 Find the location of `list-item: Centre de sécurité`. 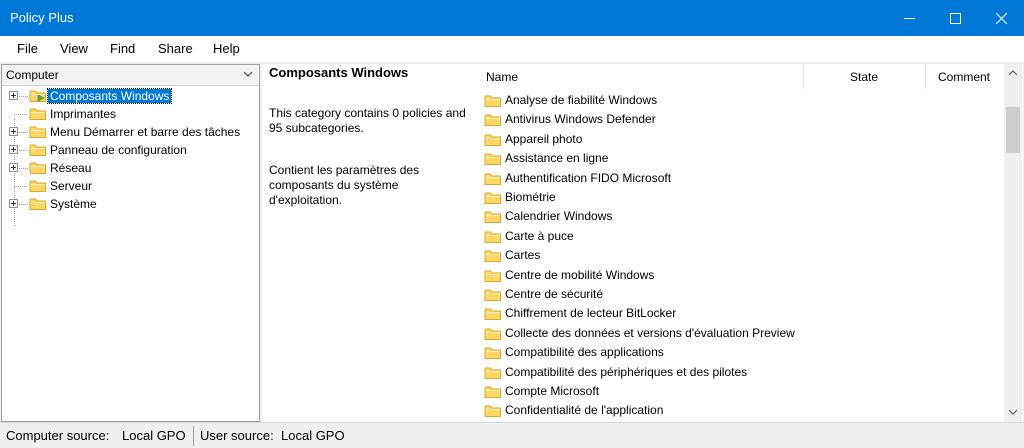

list-item: Centre de sécurité is located at coordinates (741, 294).